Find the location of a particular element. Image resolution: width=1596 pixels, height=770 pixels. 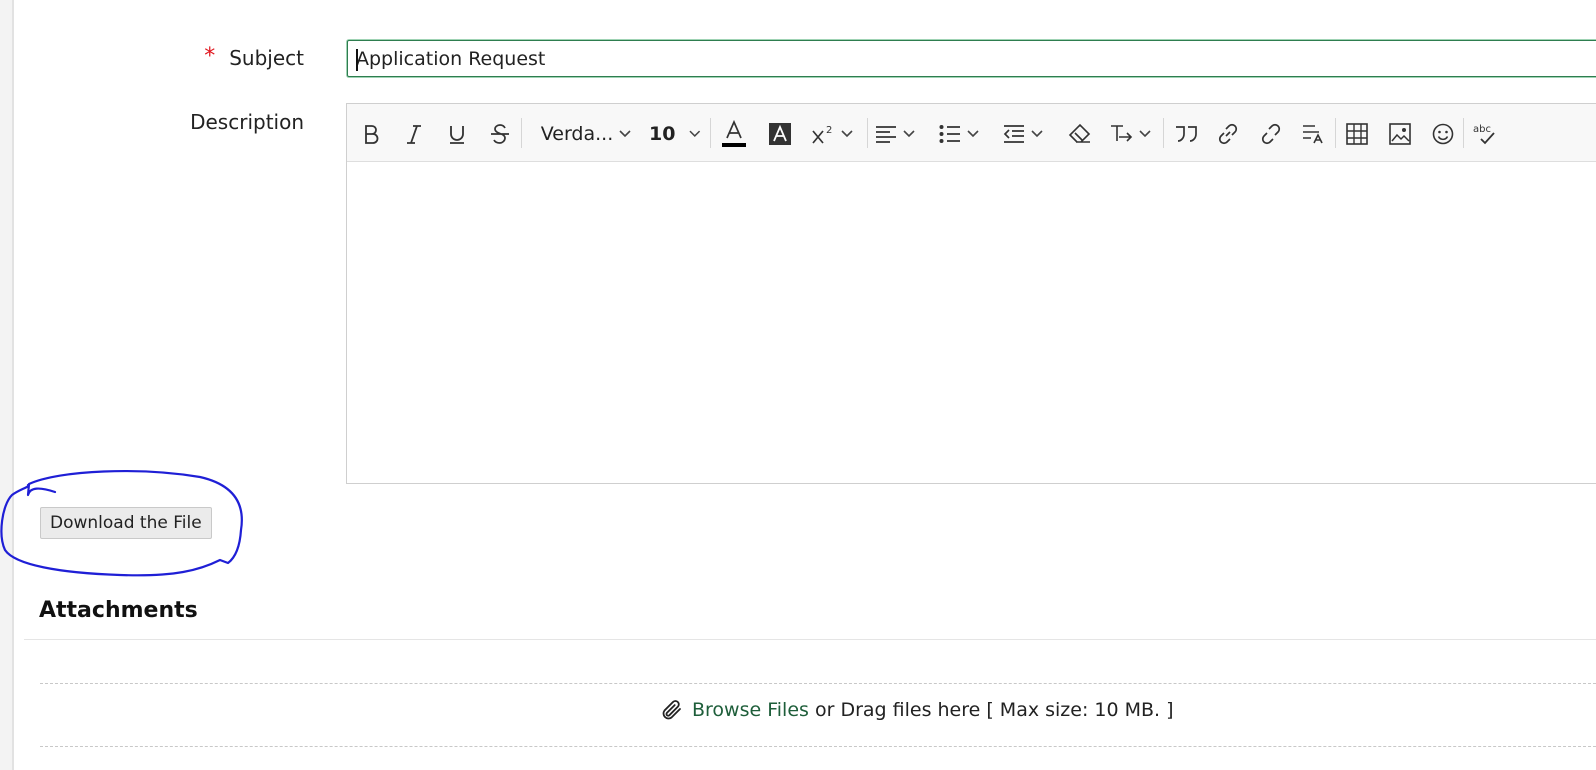

subject-label: * Subject is located at coordinates (254, 57).